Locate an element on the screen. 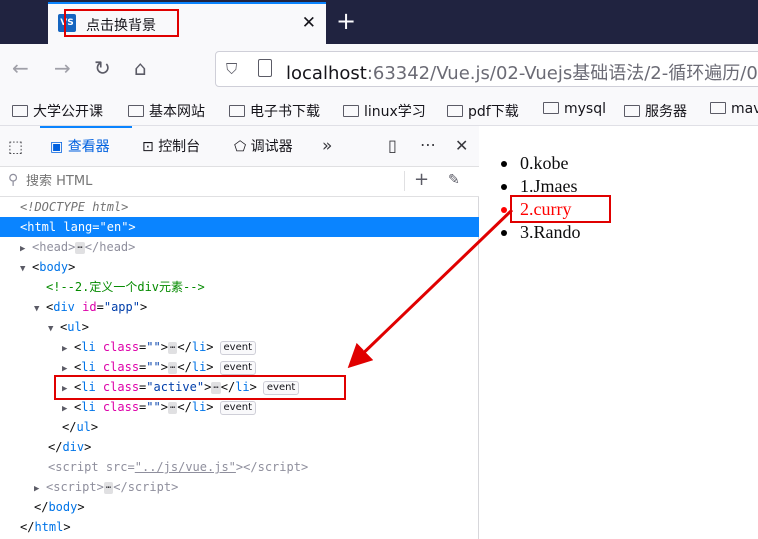 This screenshot has width=758, height=539. arrow-line is located at coordinates (430, 288).